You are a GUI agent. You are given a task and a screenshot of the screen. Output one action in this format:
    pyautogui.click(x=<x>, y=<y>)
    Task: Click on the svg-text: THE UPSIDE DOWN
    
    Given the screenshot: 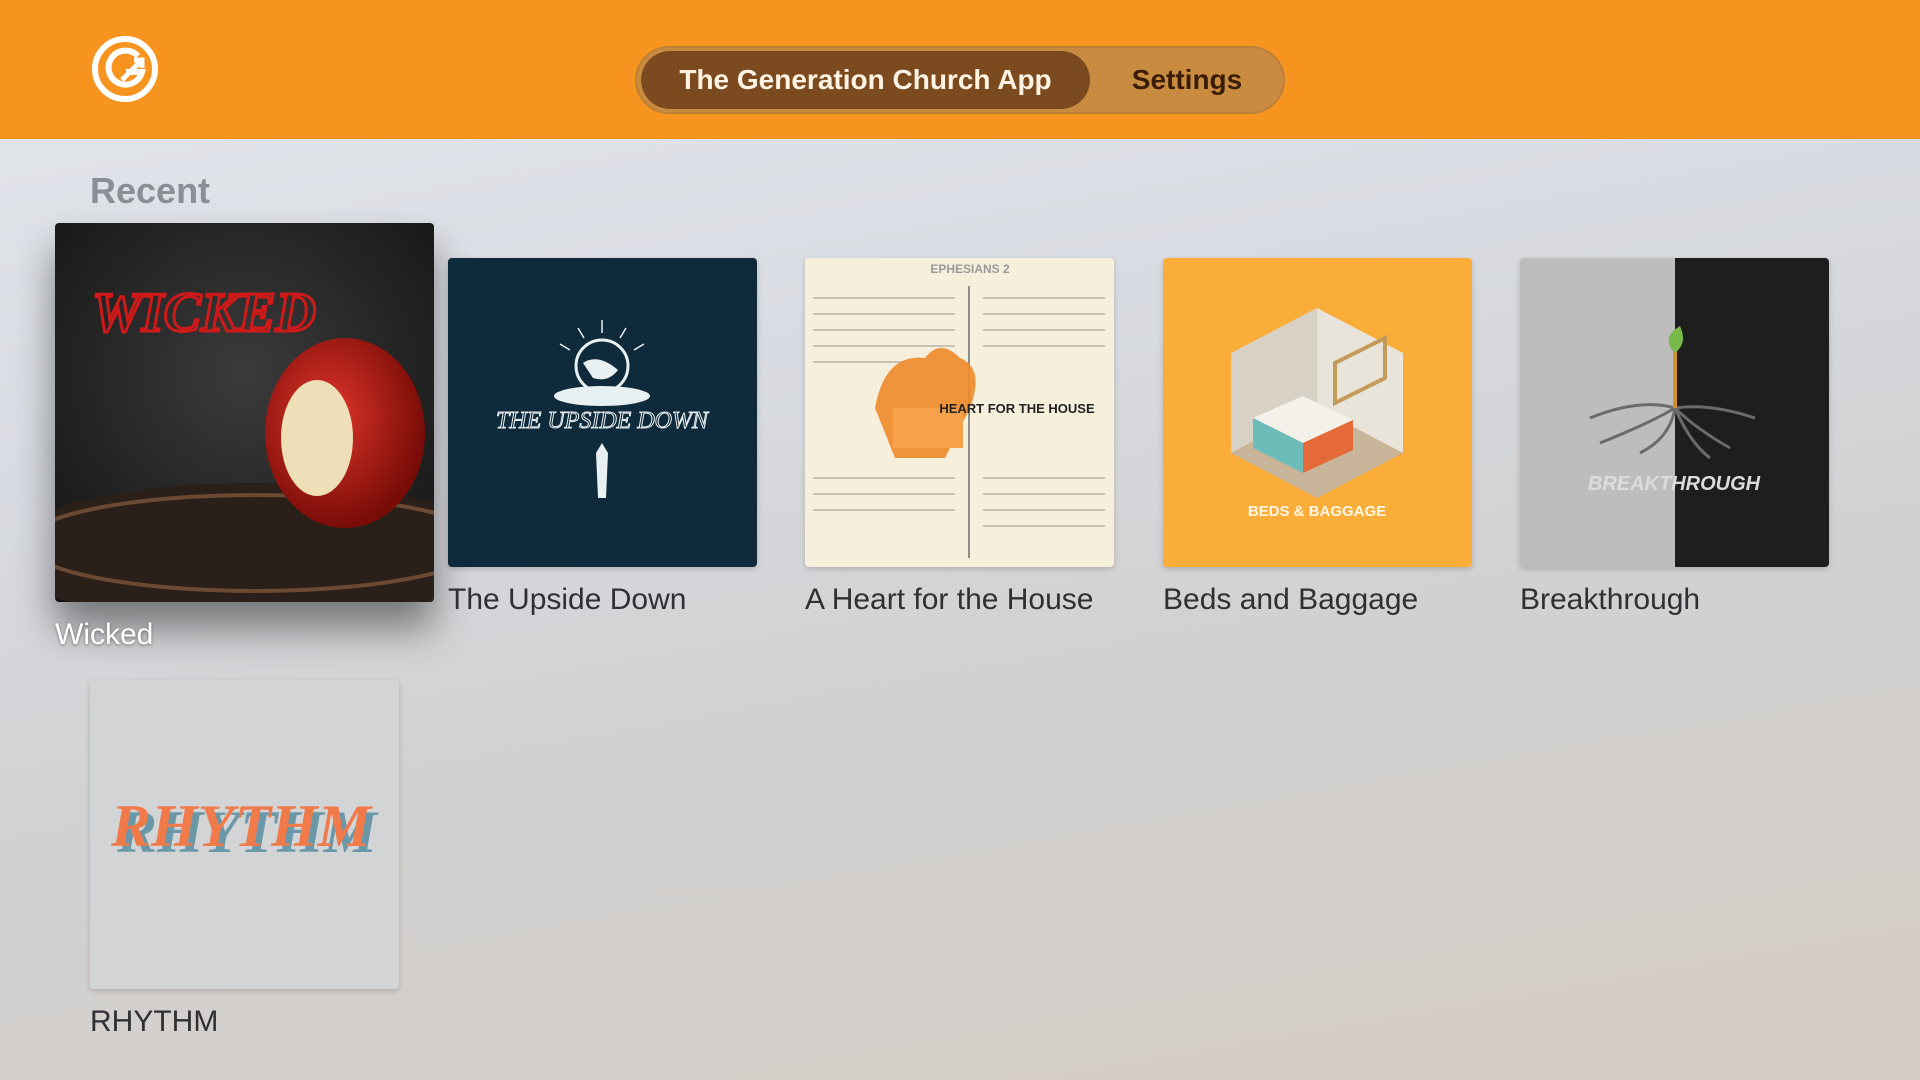 What is the action you would take?
    pyautogui.click(x=603, y=421)
    